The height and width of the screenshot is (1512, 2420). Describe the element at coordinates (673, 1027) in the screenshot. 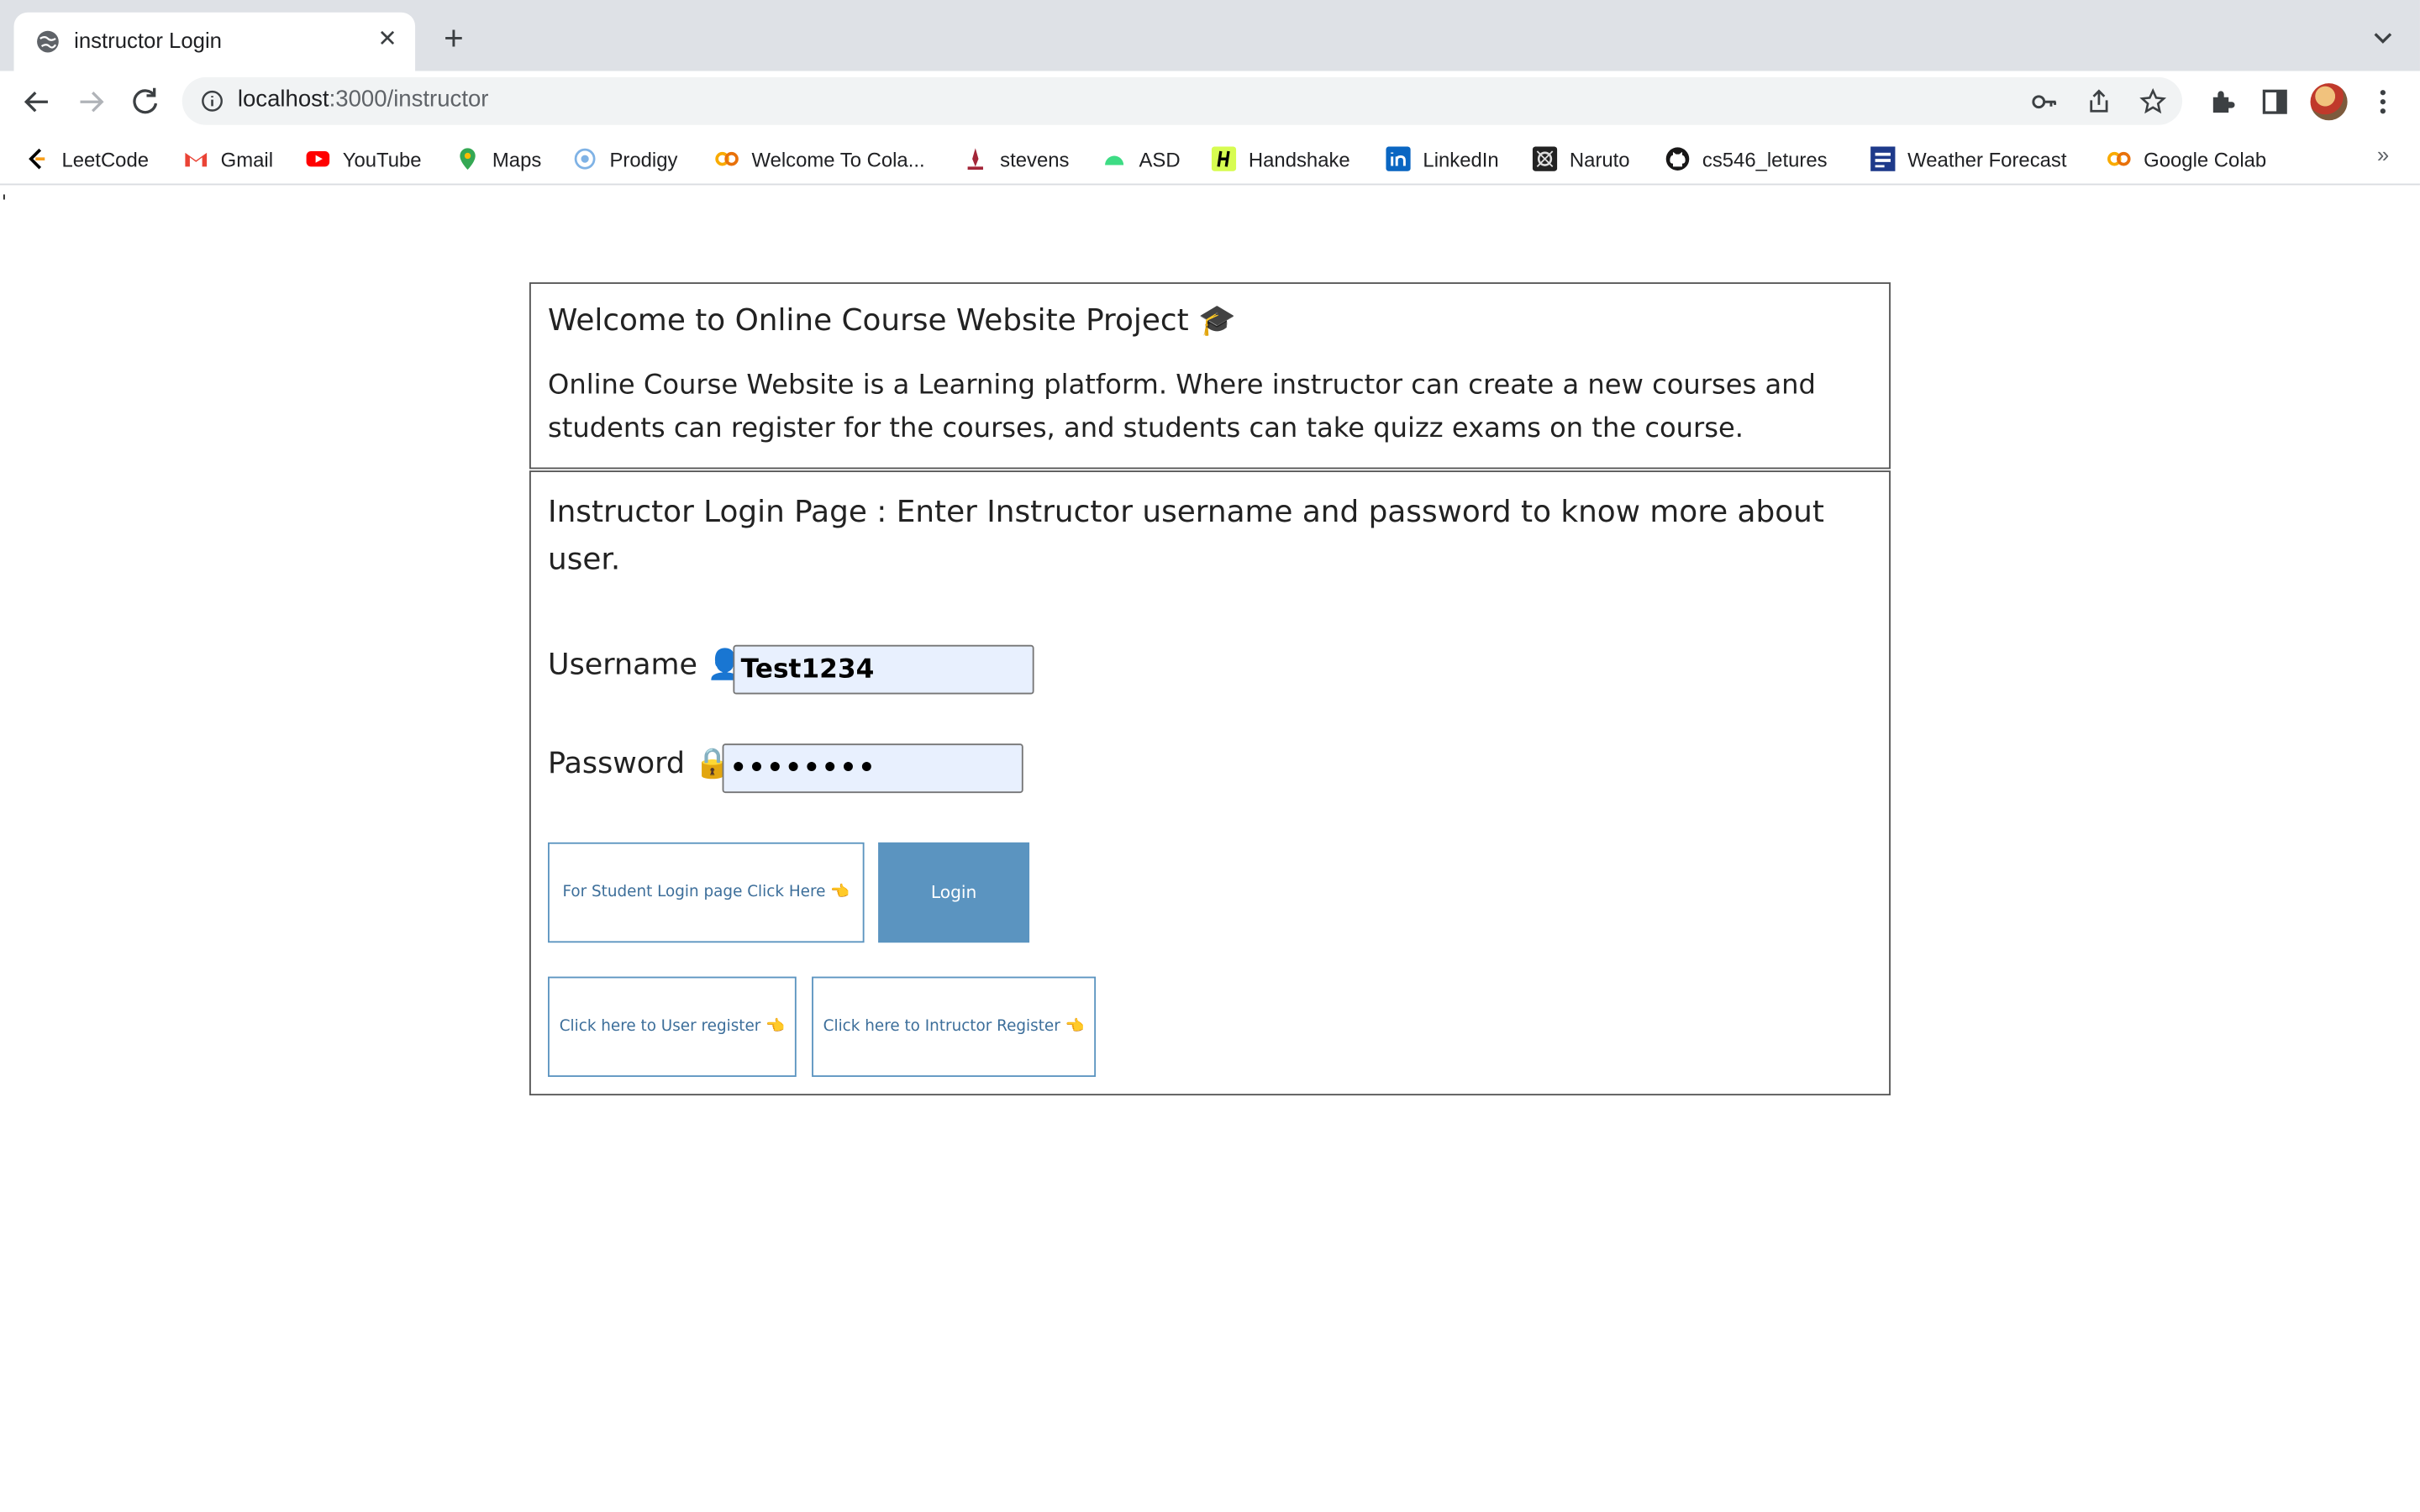

I see `user-register-button: Click here to User register 👈` at that location.